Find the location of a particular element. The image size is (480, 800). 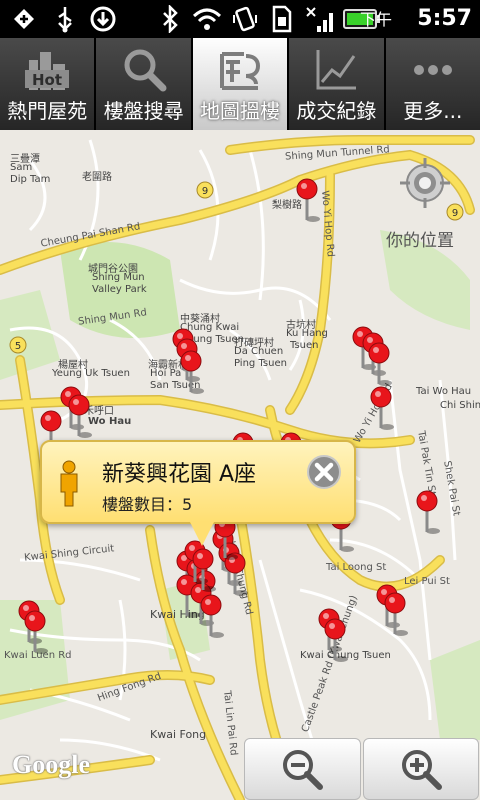

zoom-out-icon is located at coordinates (303, 770).